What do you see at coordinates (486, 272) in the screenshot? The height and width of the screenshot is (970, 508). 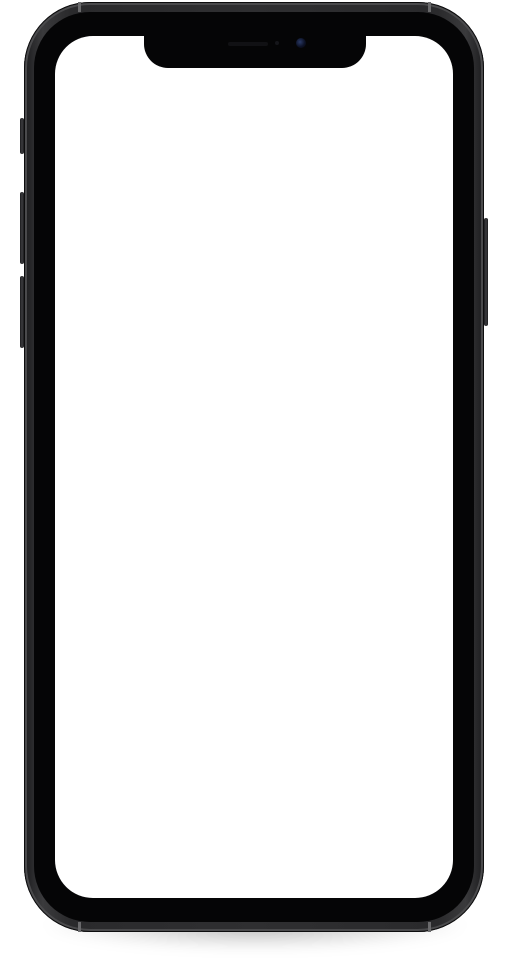 I see `power-button` at bounding box center [486, 272].